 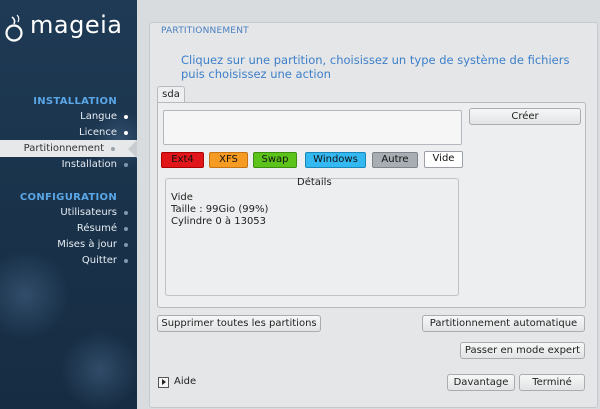 I want to click on auto-partition-button: Partitionnement automatique, so click(x=503, y=323).